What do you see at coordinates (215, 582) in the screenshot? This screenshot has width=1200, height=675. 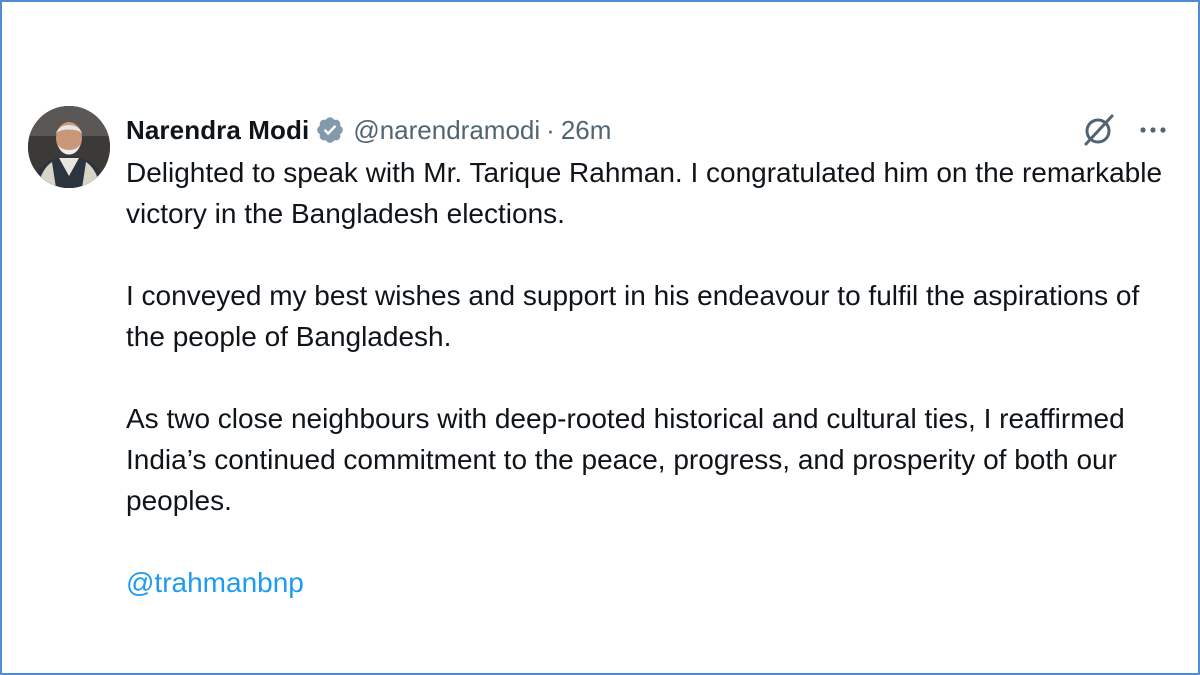 I see `mention-link: @trahmanbnp` at bounding box center [215, 582].